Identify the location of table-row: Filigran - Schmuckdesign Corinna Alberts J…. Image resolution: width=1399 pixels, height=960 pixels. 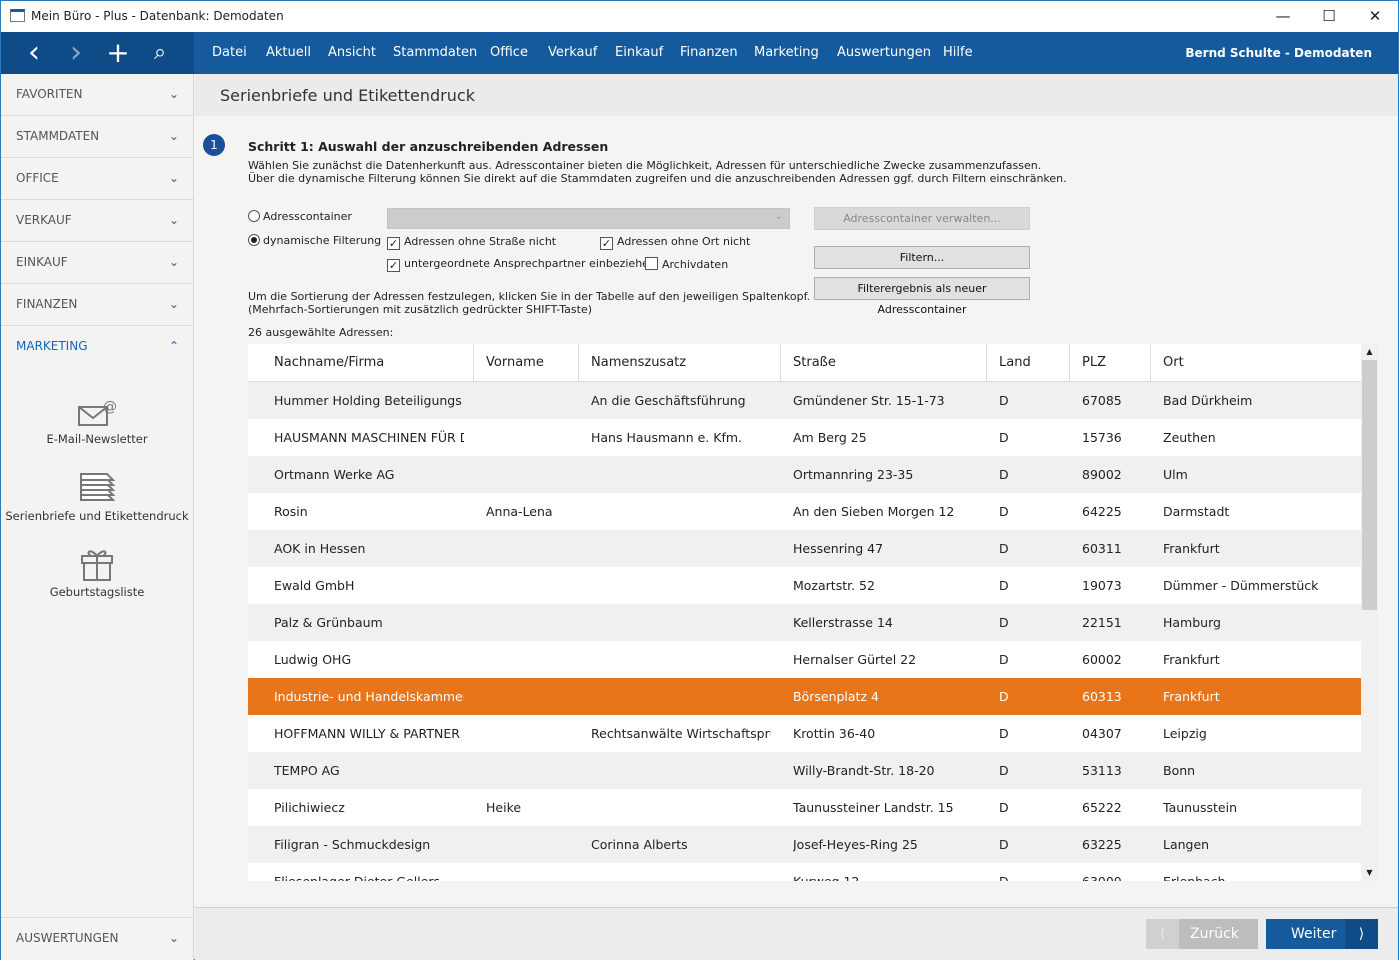
(804, 844).